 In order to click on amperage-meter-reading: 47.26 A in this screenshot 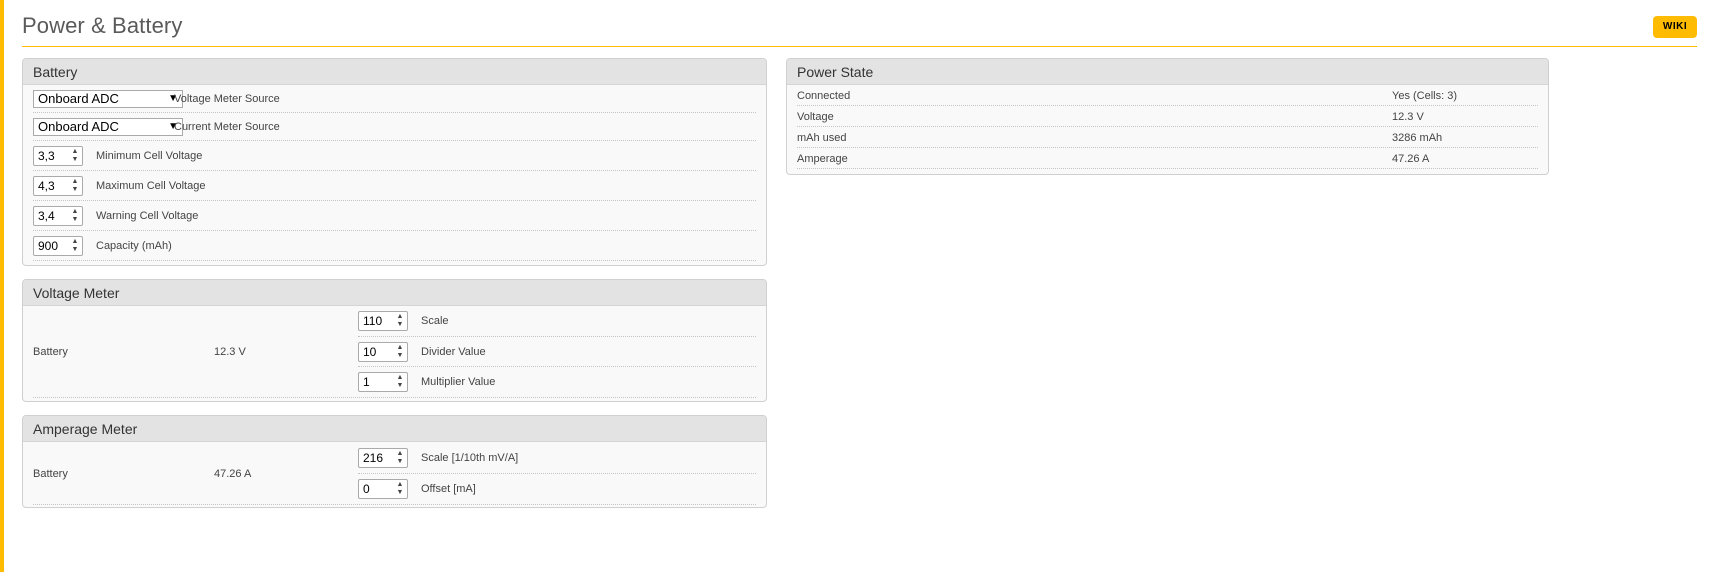, I will do `click(233, 473)`.